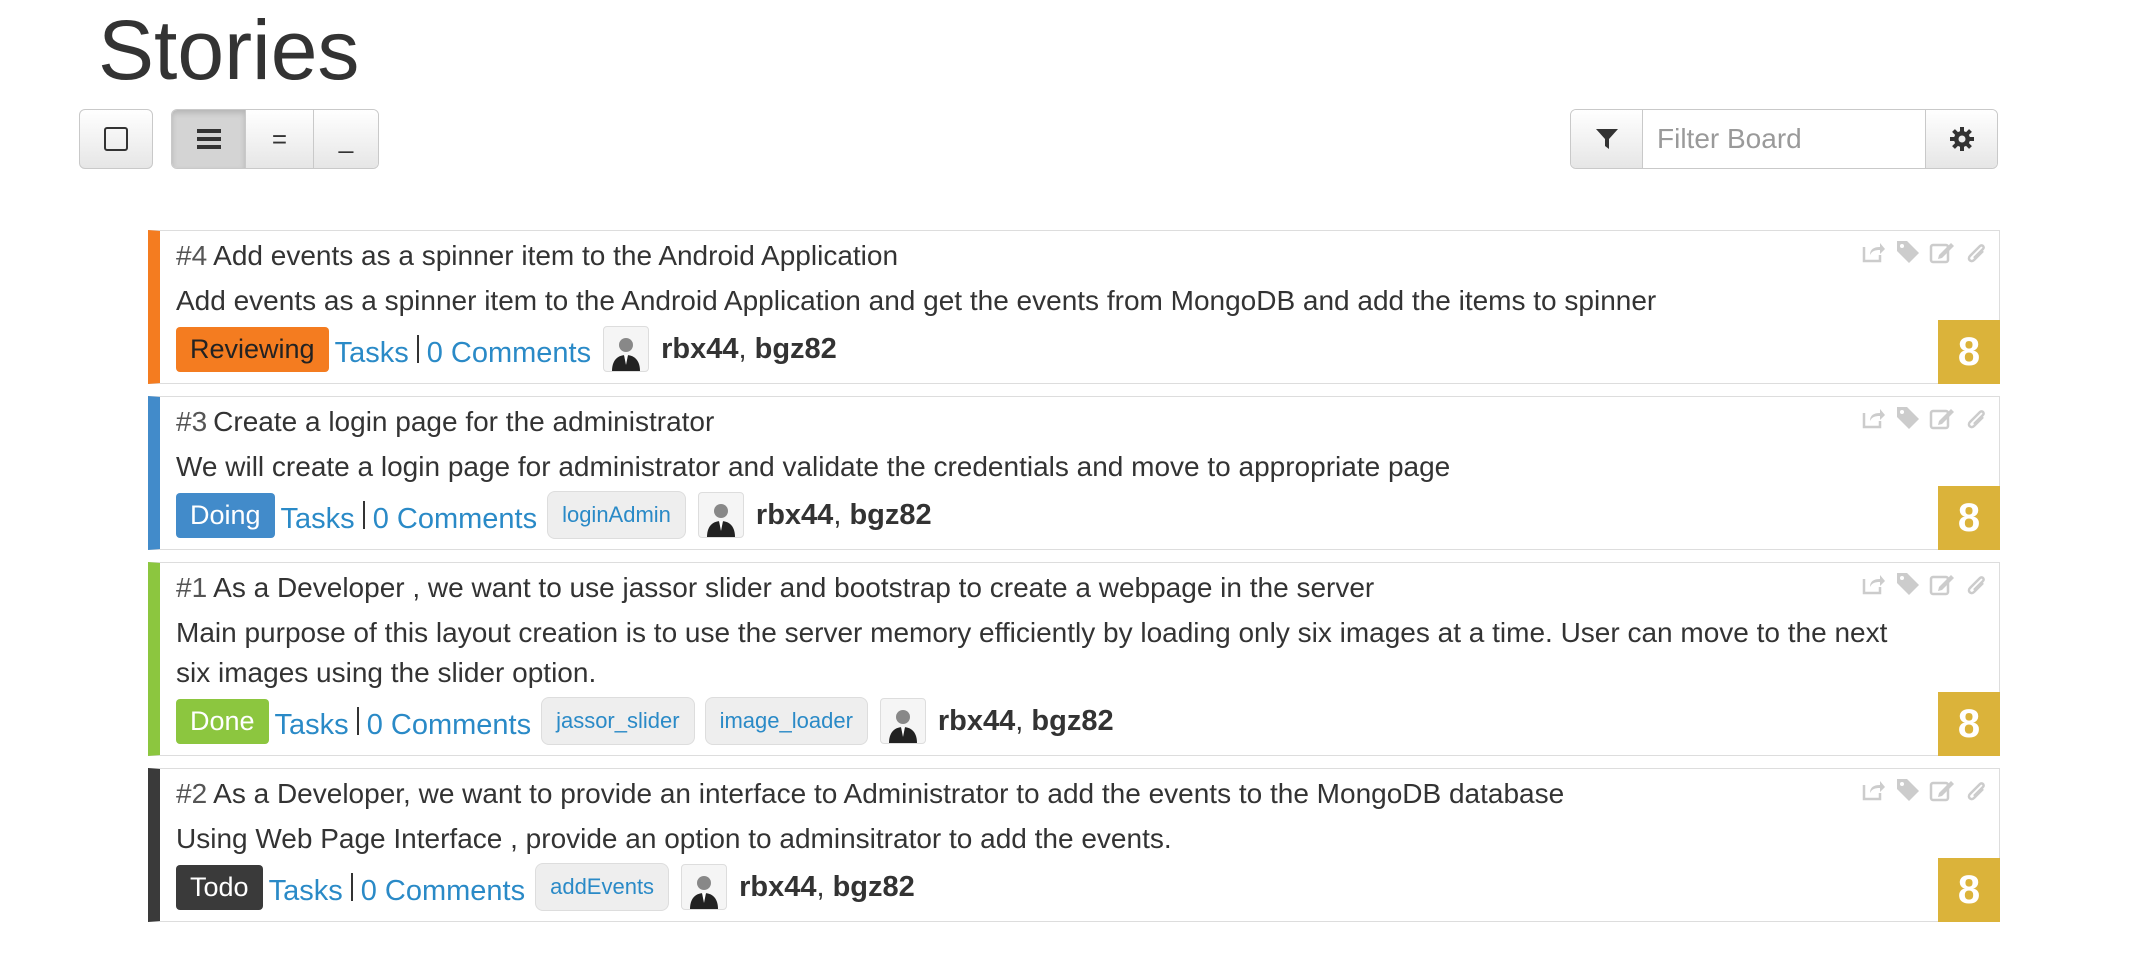 Image resolution: width=2132 pixels, height=964 pixels. Describe the element at coordinates (192, 587) in the screenshot. I see `story-number: #1` at that location.